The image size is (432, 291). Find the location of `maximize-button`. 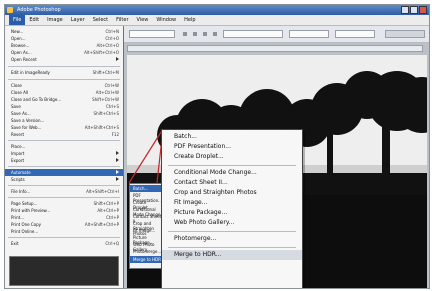

maximize-button is located at coordinates (414, 10).